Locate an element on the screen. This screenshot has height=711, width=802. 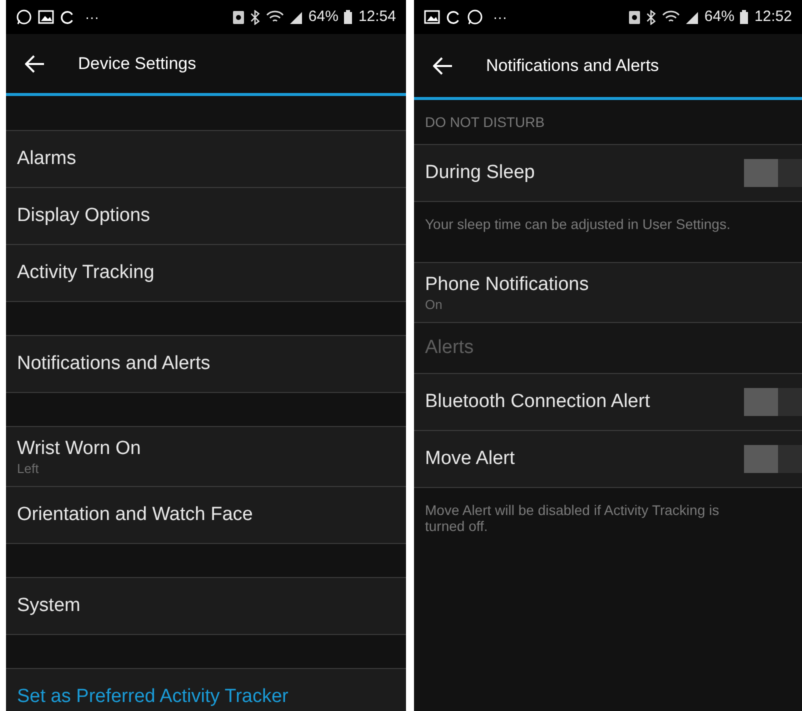
section-header: Alerts is located at coordinates (449, 348).